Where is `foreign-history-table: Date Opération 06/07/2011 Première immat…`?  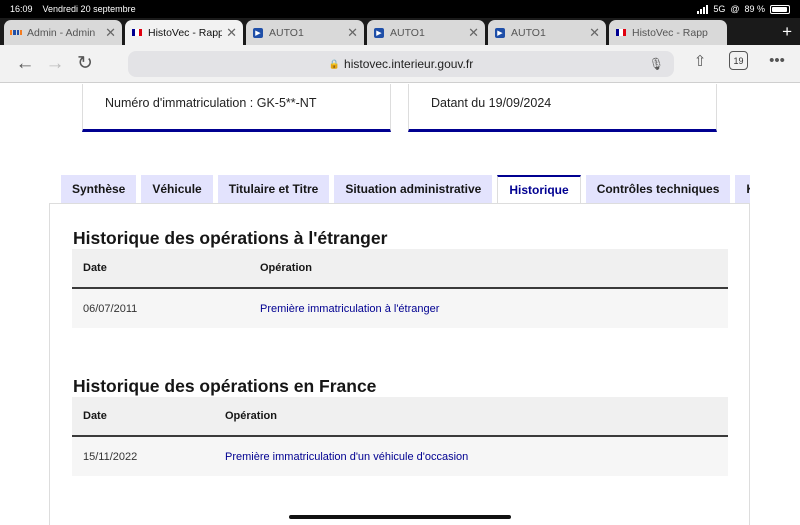 foreign-history-table: Date Opération 06/07/2011 Première immat… is located at coordinates (400, 288).